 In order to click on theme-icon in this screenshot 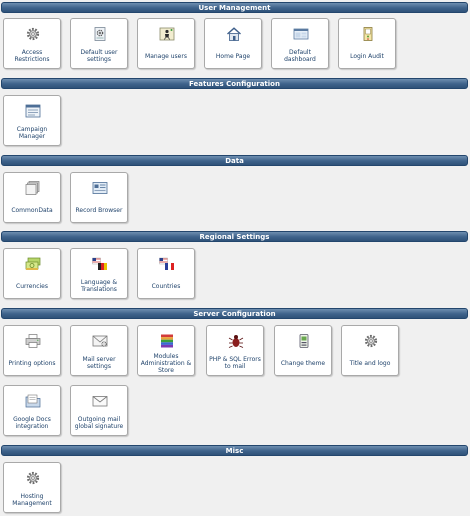, I will do `click(304, 341)`.